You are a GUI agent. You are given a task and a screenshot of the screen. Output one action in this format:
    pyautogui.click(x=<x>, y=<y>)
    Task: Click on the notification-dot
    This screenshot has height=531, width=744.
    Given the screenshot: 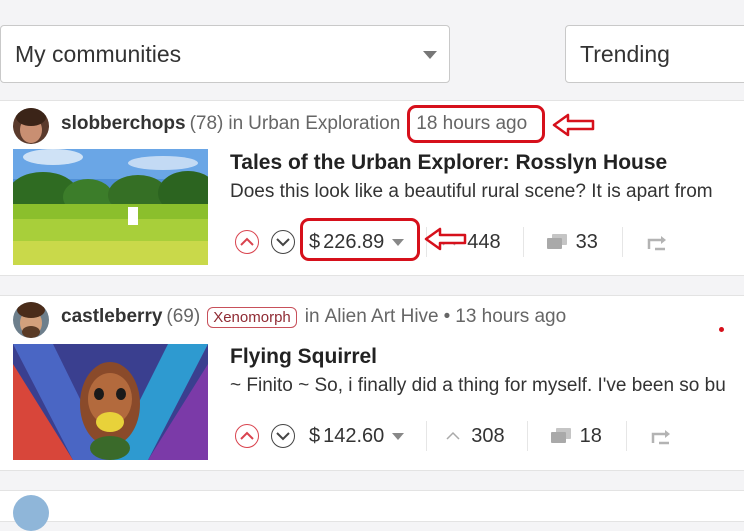 What is the action you would take?
    pyautogui.click(x=721, y=329)
    